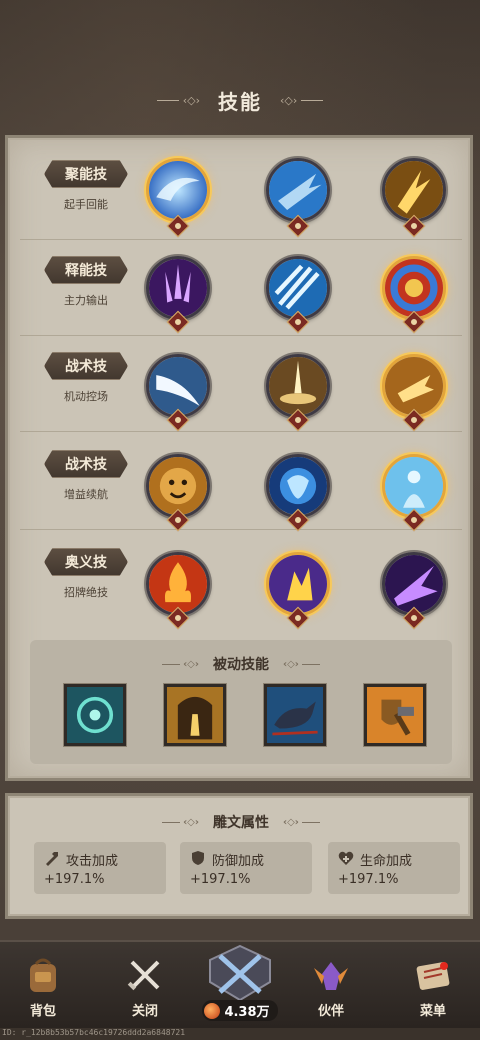 Image resolution: width=480 pixels, height=1040 pixels. Describe the element at coordinates (241, 288) in the screenshot. I see `skill-row-2: 释能技 主力输出` at that location.